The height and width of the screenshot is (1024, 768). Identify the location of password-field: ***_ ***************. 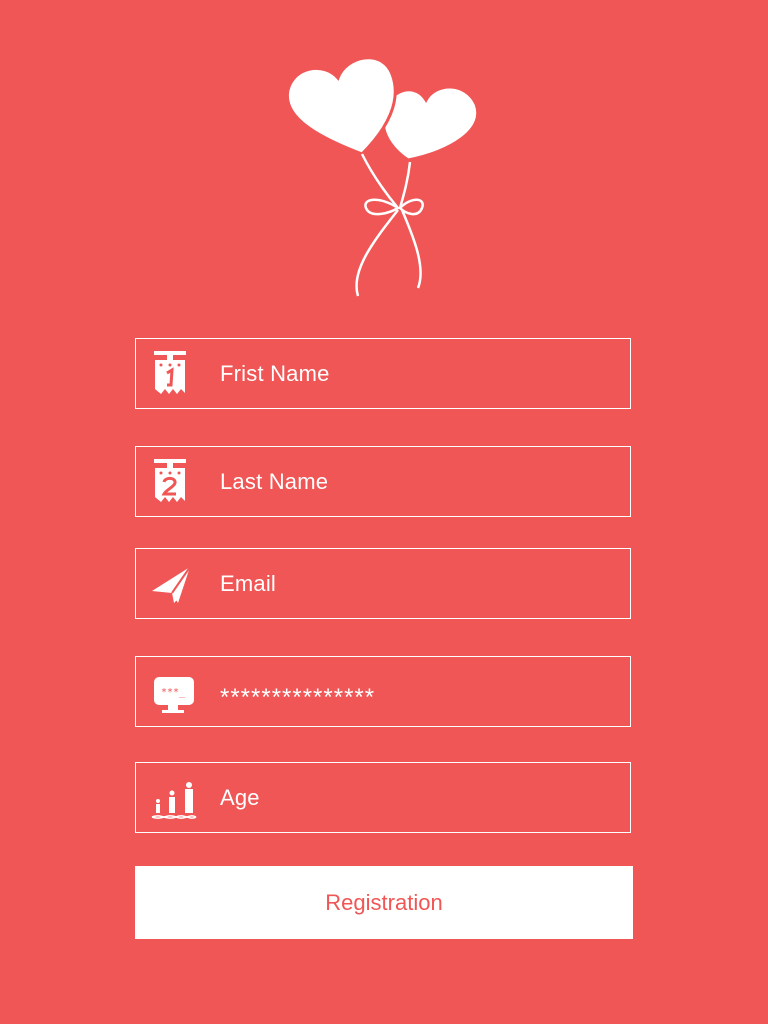
(383, 691).